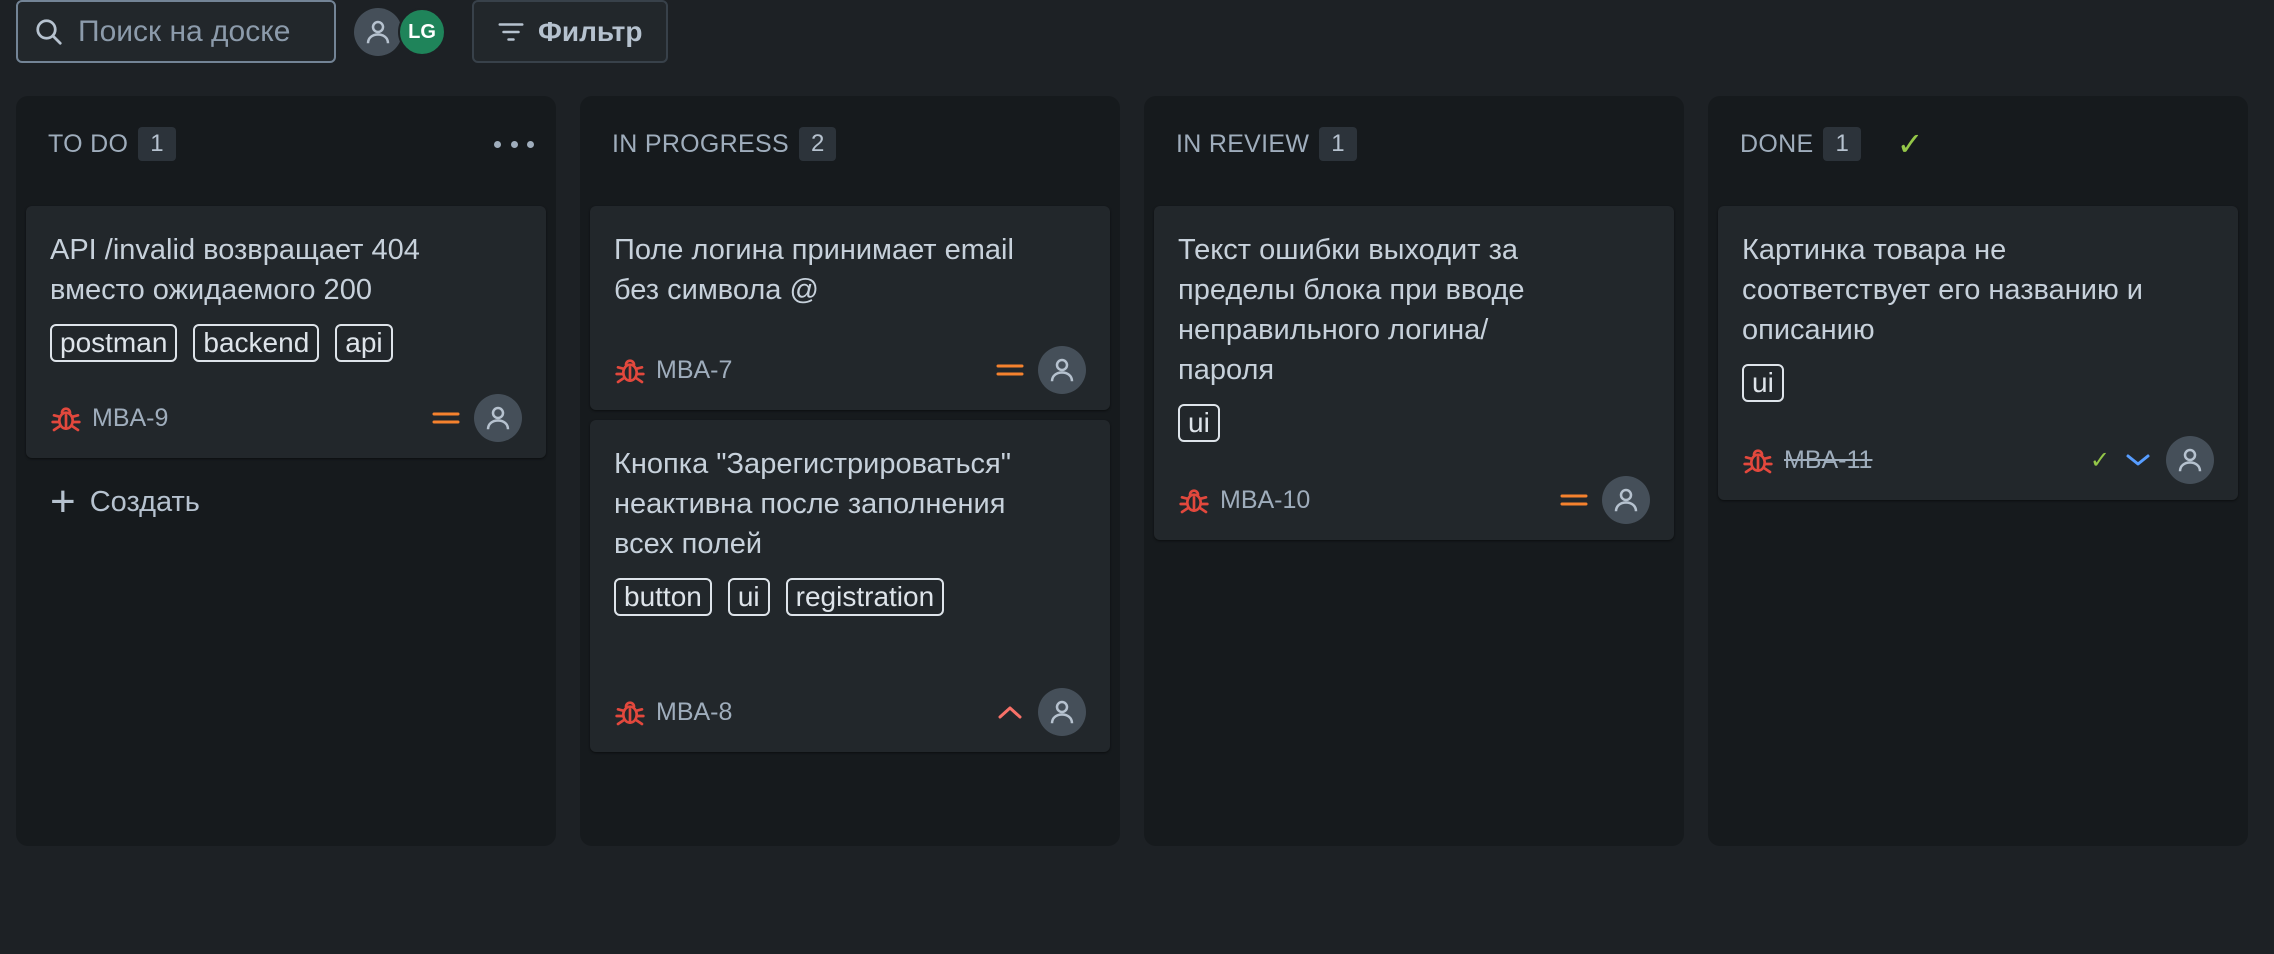 The height and width of the screenshot is (954, 2274). I want to click on filter-icon, so click(511, 31).